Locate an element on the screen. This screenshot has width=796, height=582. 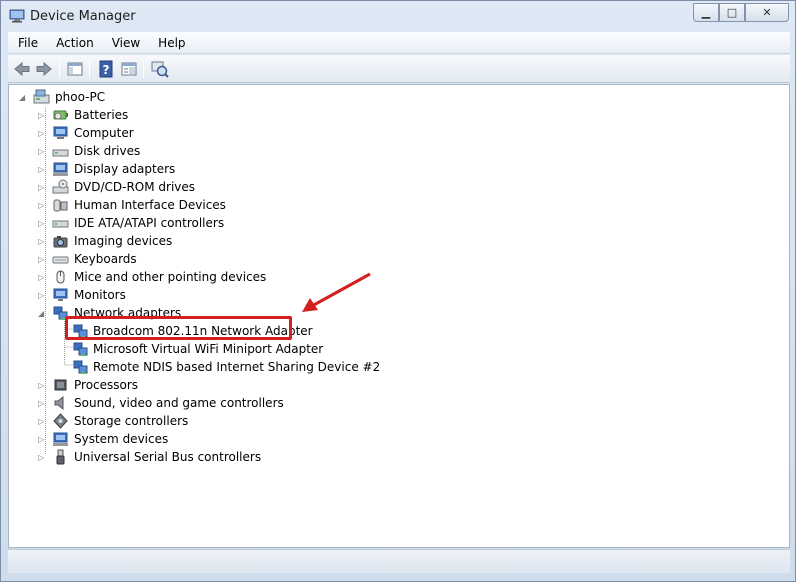
tree-item-label: Mice and other pointing devices is located at coordinates (170, 277).